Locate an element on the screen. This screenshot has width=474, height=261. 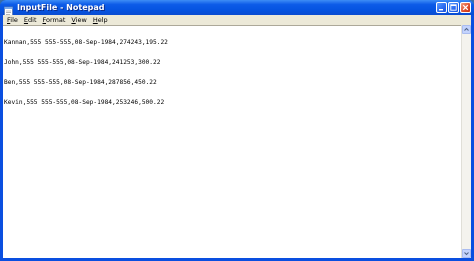
menu-help-label: elp is located at coordinates (102, 20).